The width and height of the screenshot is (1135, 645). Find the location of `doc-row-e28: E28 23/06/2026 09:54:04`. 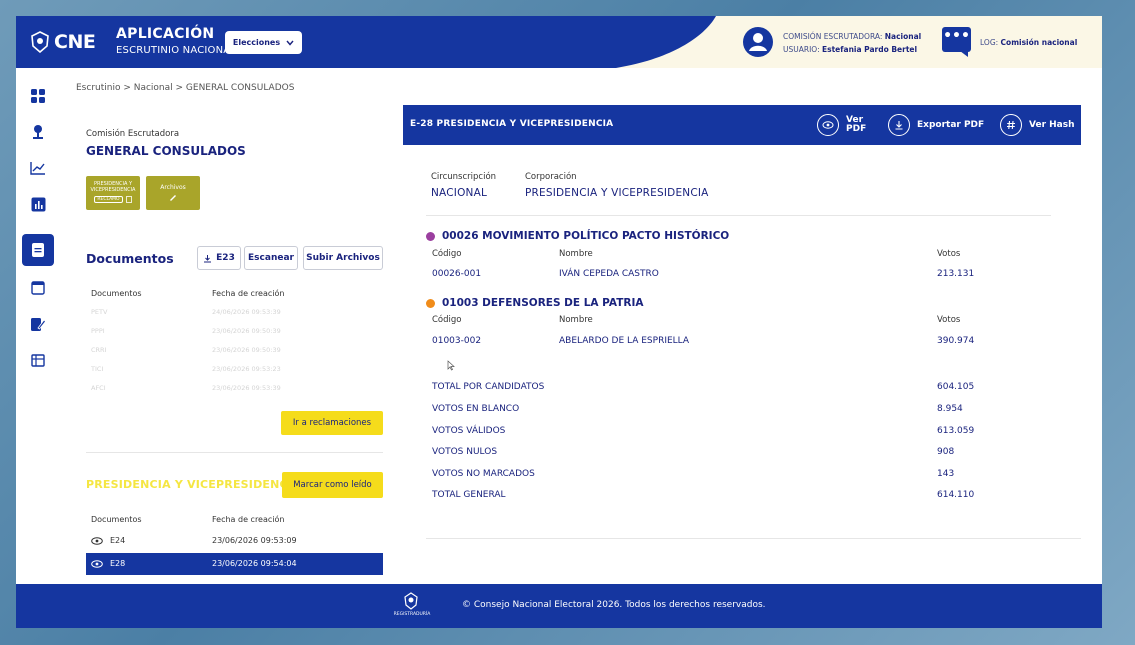

doc-row-e28: E28 23/06/2026 09:54:04 is located at coordinates (234, 564).